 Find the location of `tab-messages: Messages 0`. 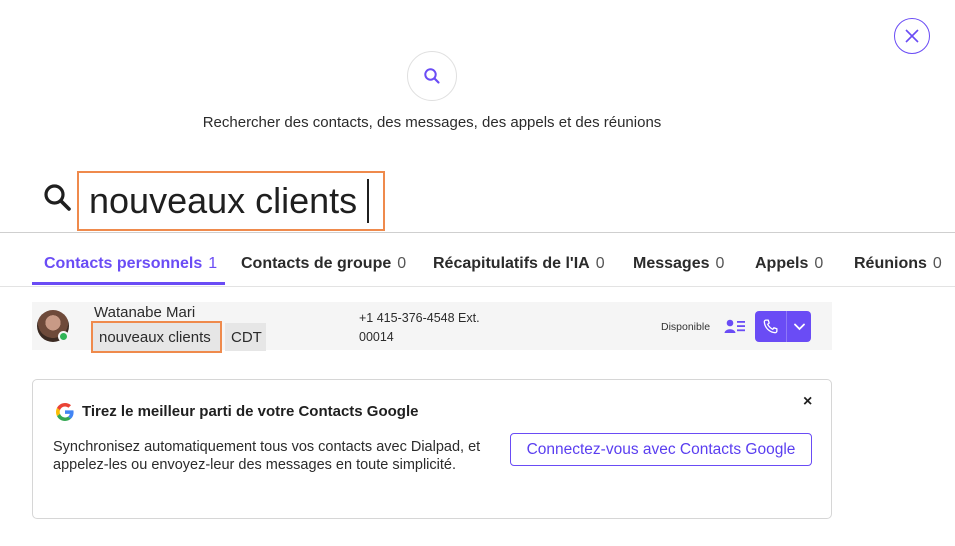

tab-messages: Messages 0 is located at coordinates (678, 264).